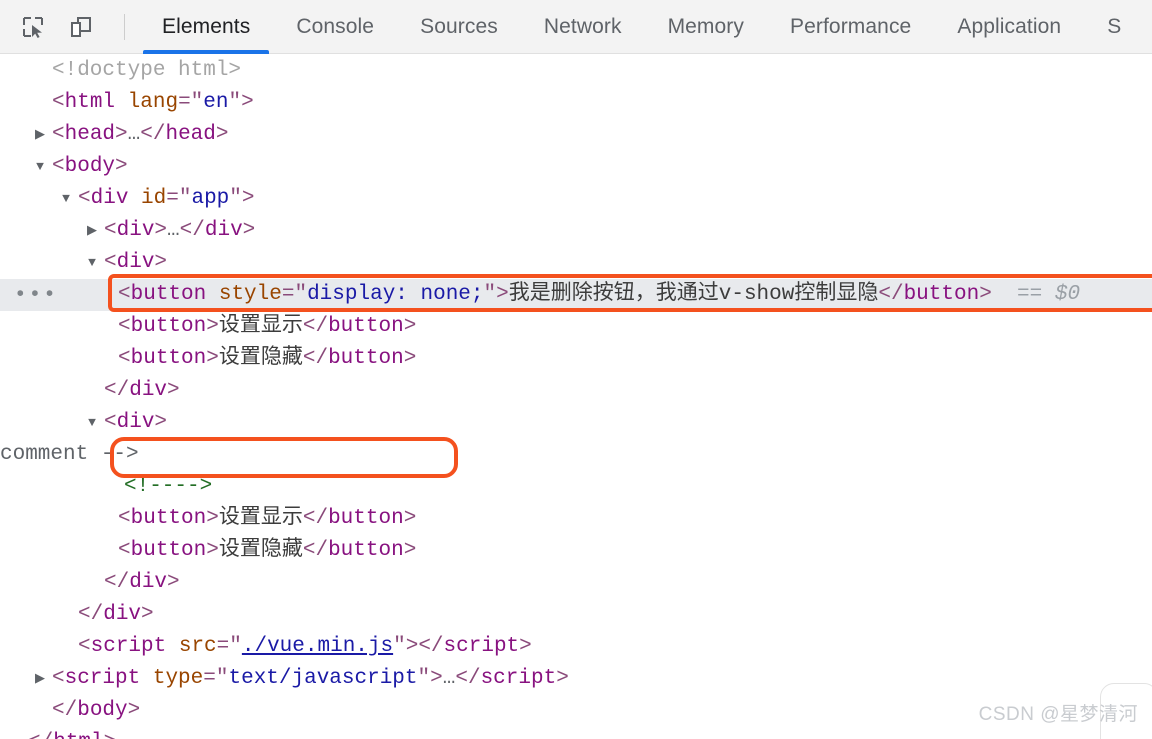 This screenshot has width=1152, height=739. What do you see at coordinates (260, 550) in the screenshot?
I see `node-text: 设置隐藏` at bounding box center [260, 550].